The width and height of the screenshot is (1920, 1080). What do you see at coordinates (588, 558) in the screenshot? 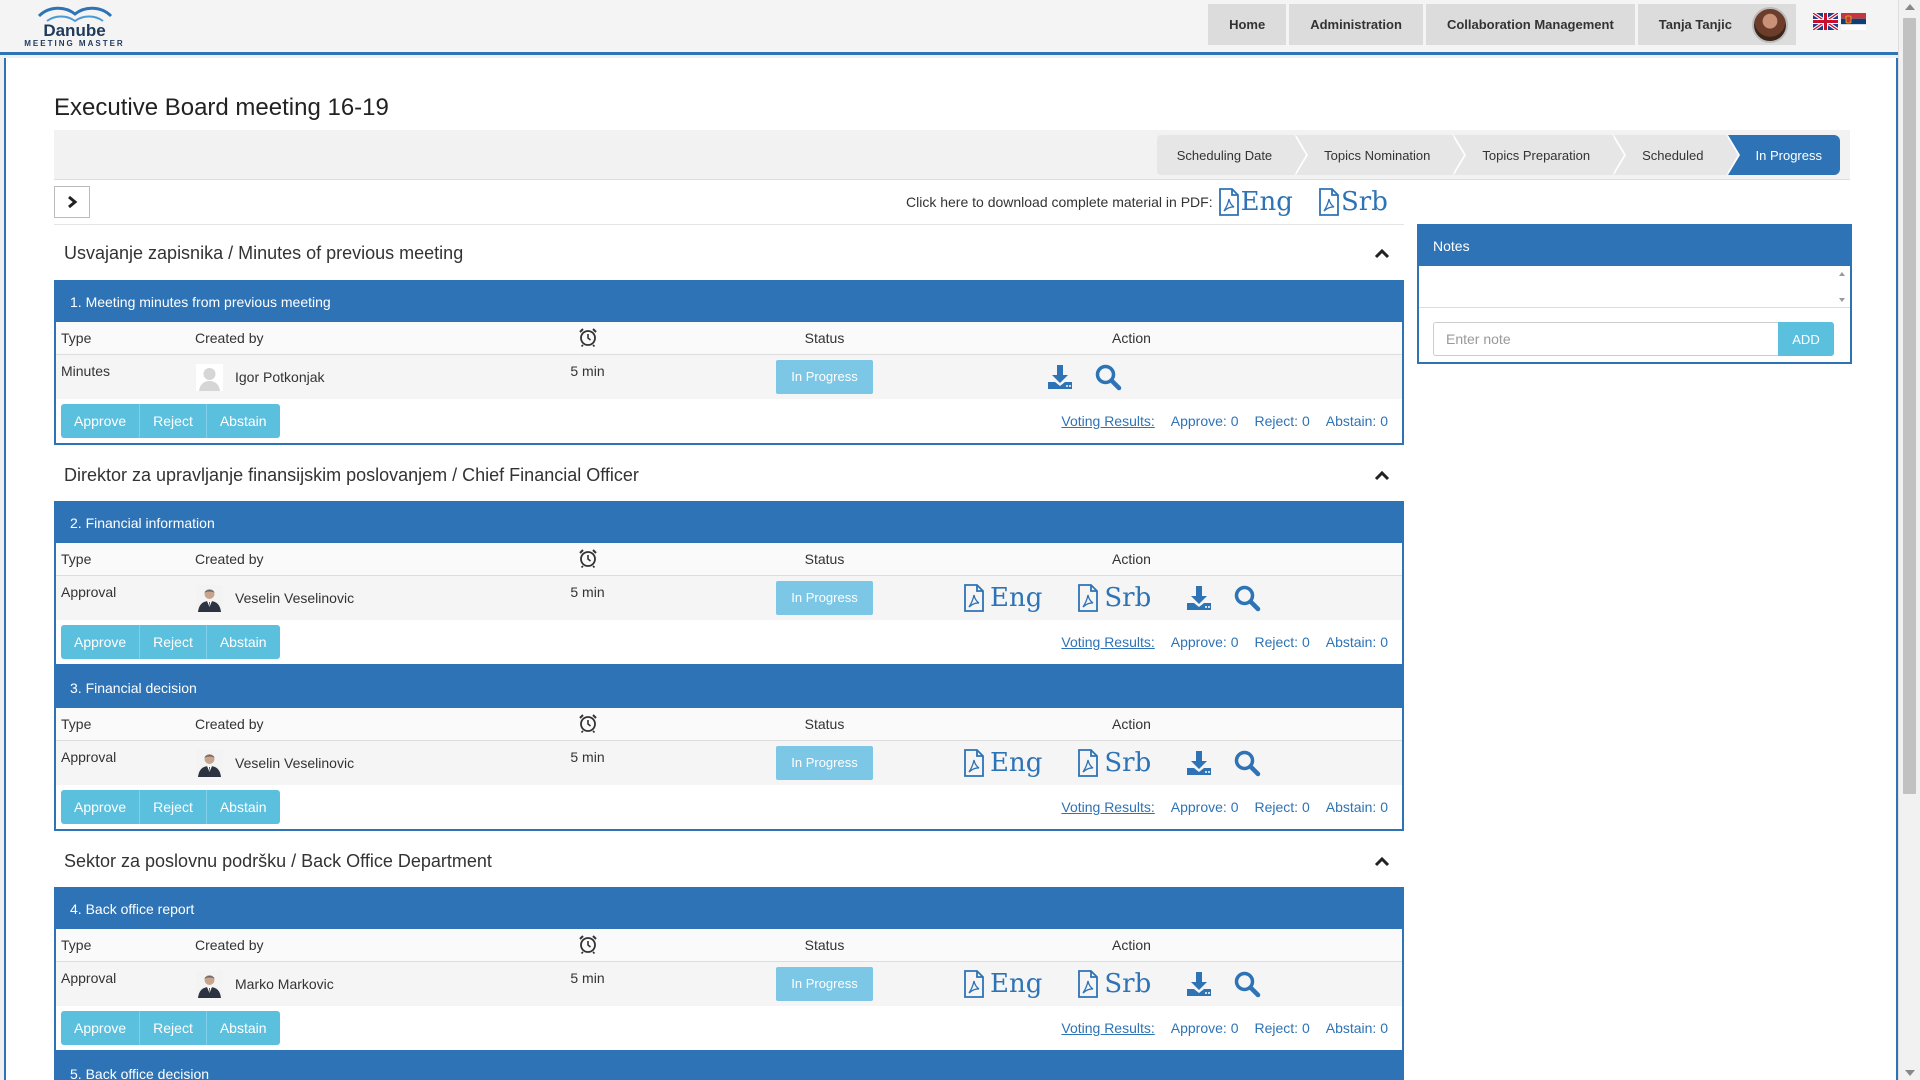
I see `alarm-clock-icon` at bounding box center [588, 558].